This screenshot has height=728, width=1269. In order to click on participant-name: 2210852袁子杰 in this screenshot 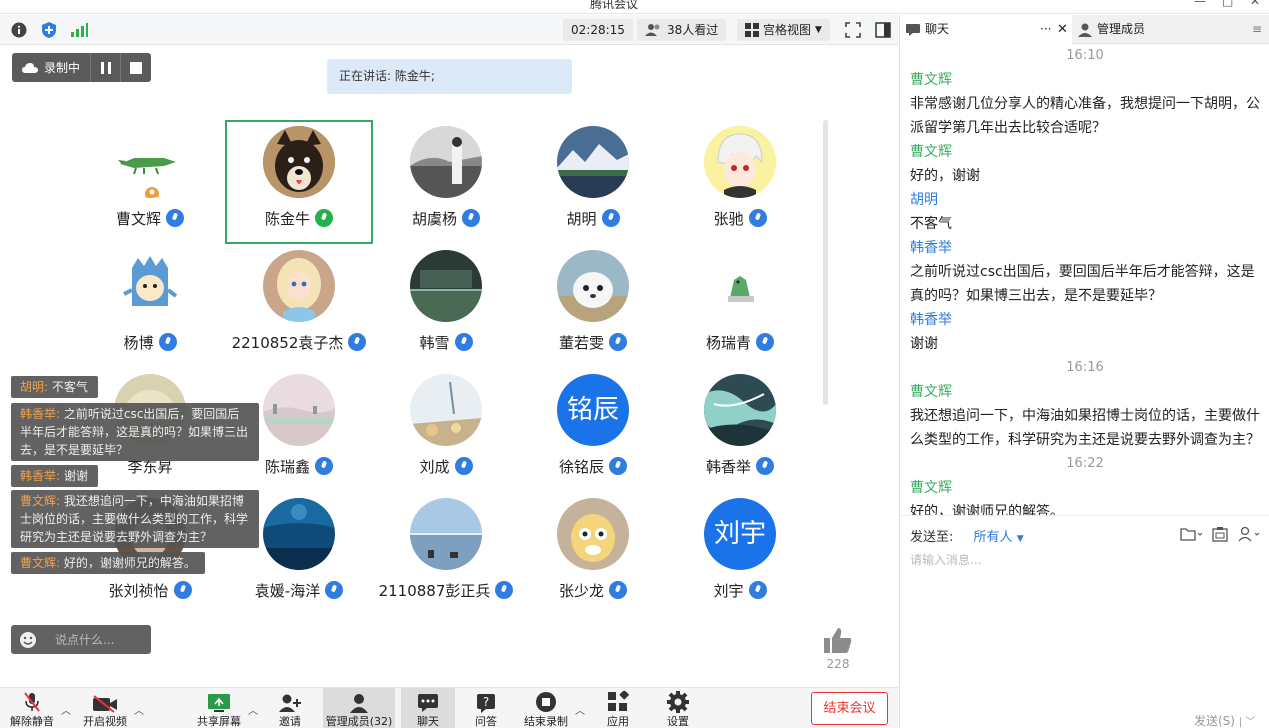, I will do `click(287, 343)`.